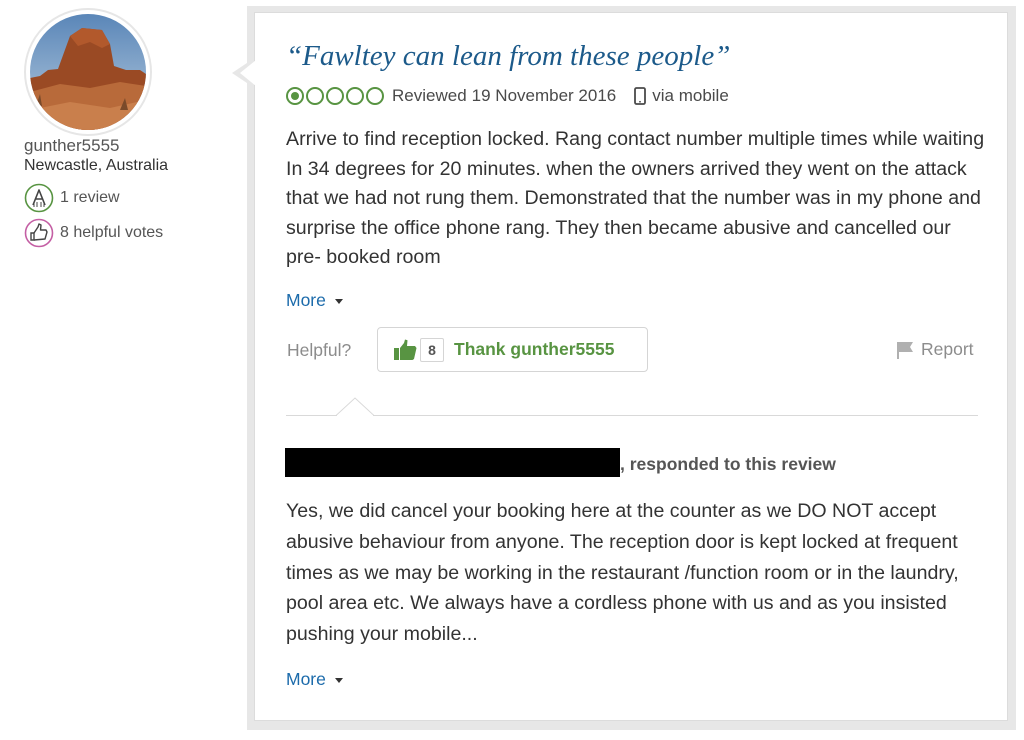 The width and height of the screenshot is (1024, 740). Describe the element at coordinates (96, 165) in the screenshot. I see `member-location: Newcastle, Australia` at that location.